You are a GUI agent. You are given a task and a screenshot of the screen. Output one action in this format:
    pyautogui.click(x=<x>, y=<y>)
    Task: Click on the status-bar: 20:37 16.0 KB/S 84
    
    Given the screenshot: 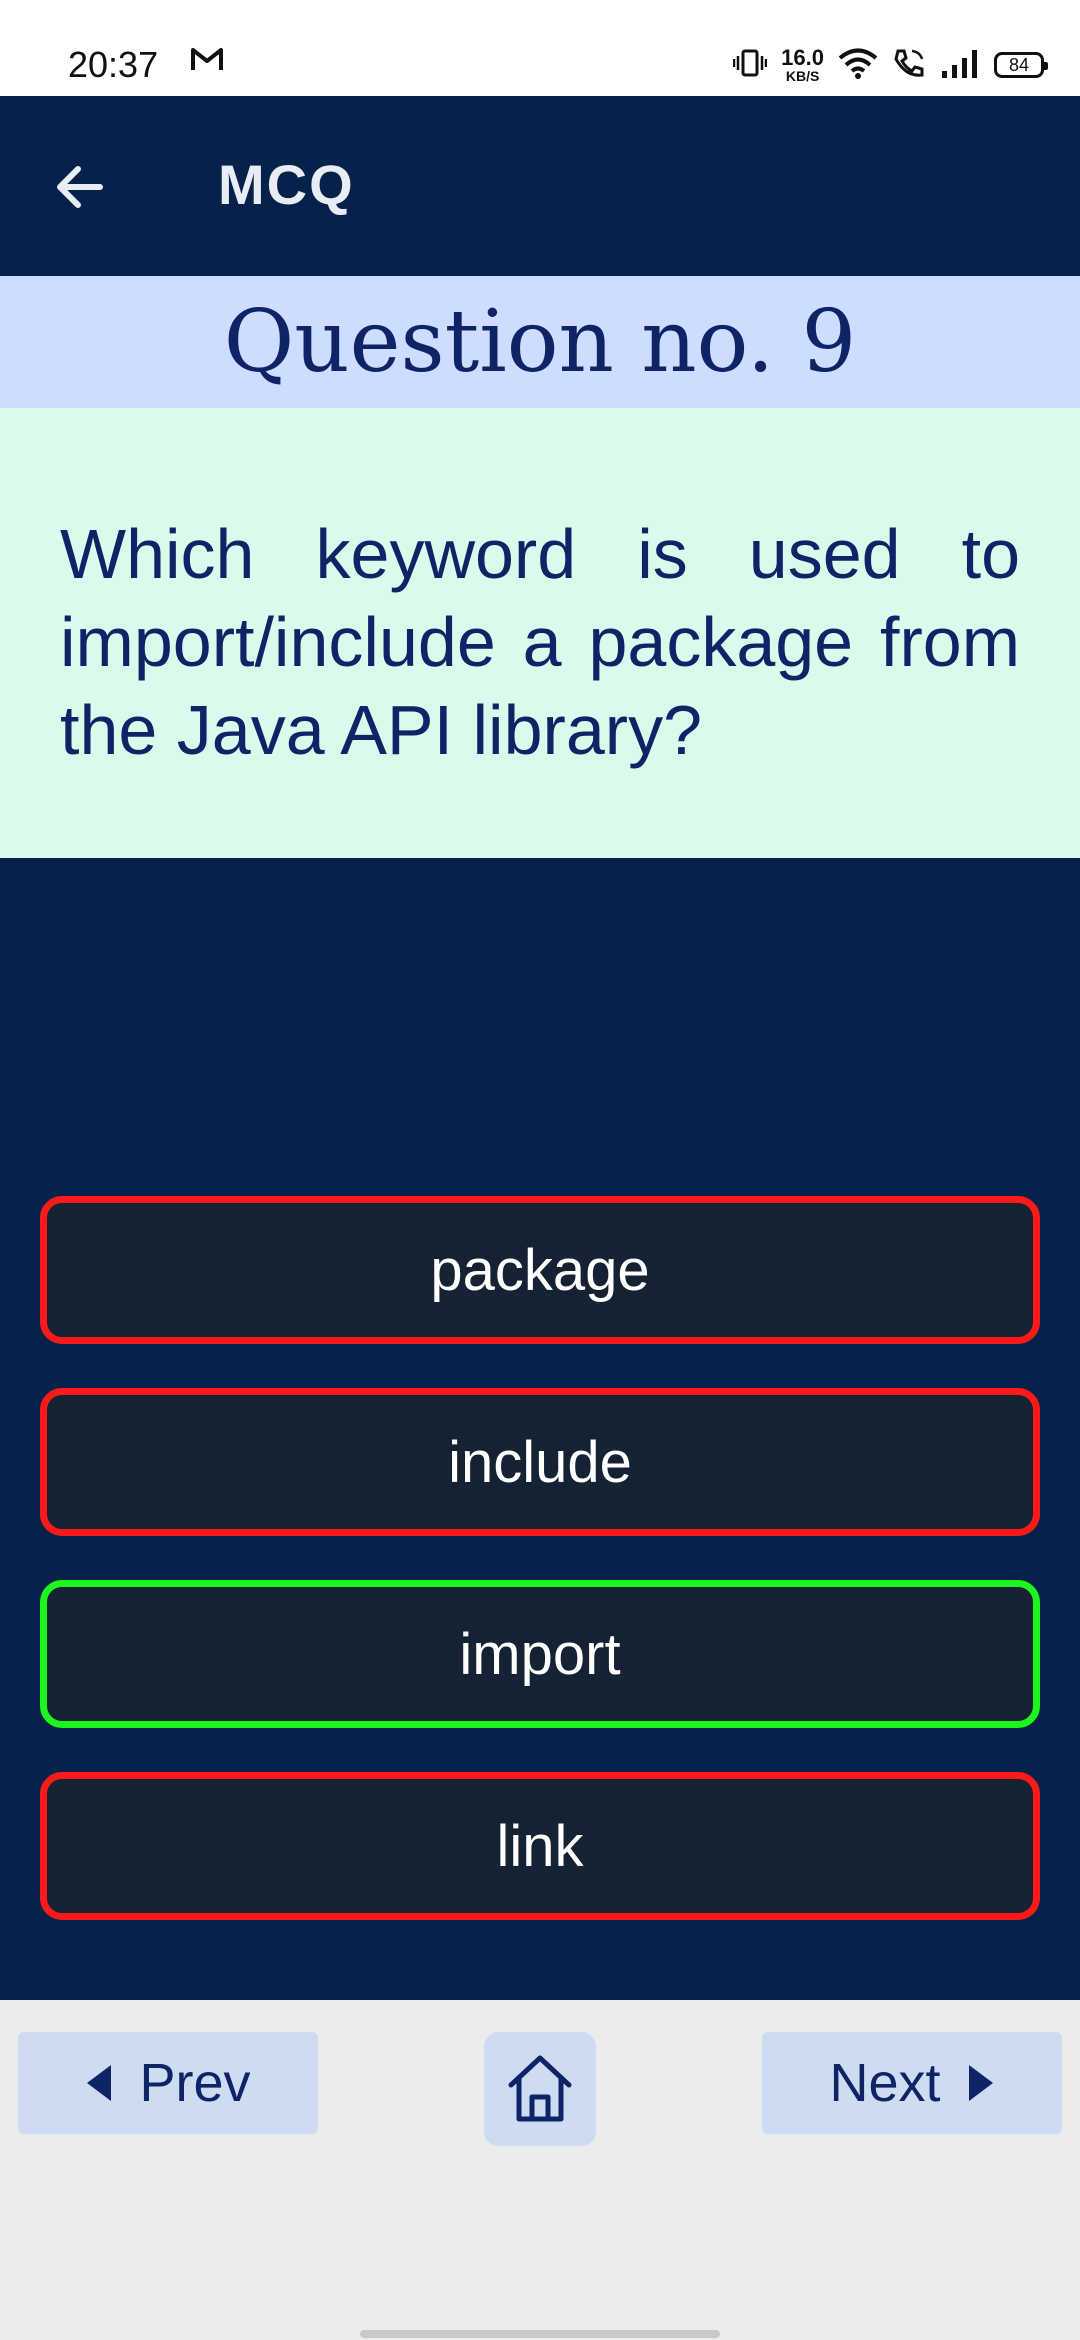 What is the action you would take?
    pyautogui.click(x=540, y=48)
    